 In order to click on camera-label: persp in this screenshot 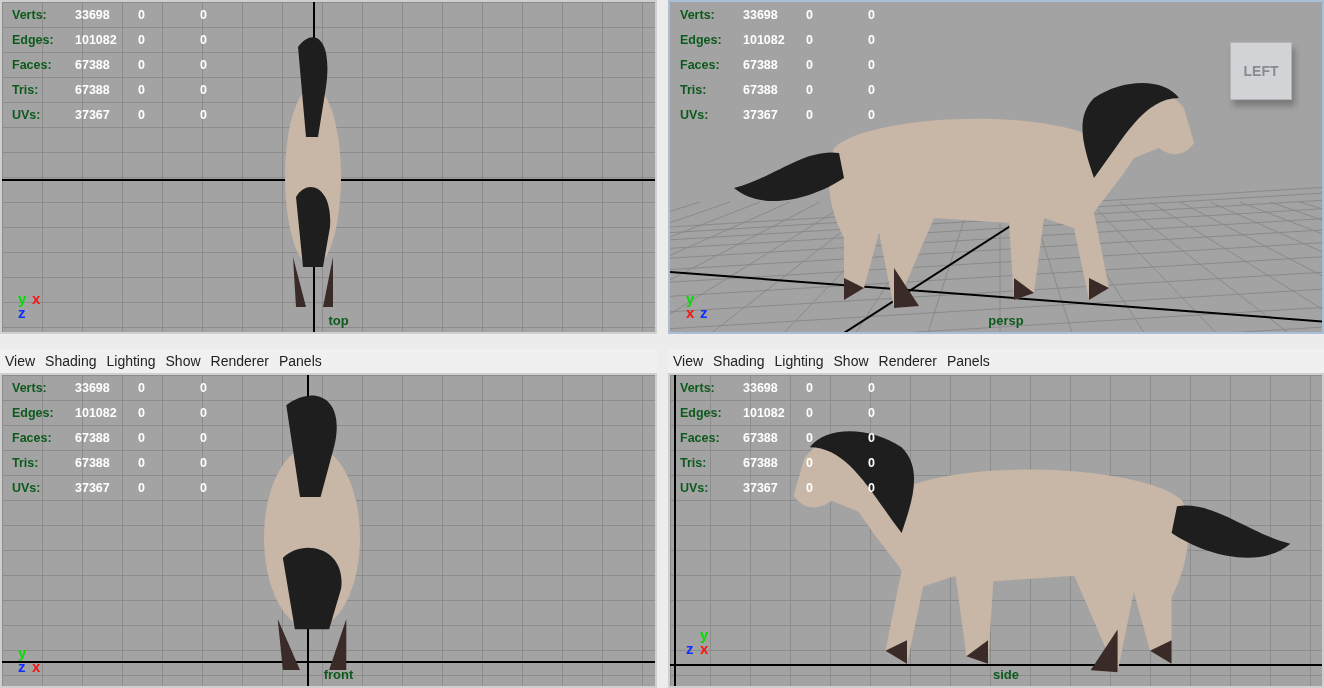, I will do `click(1006, 320)`.